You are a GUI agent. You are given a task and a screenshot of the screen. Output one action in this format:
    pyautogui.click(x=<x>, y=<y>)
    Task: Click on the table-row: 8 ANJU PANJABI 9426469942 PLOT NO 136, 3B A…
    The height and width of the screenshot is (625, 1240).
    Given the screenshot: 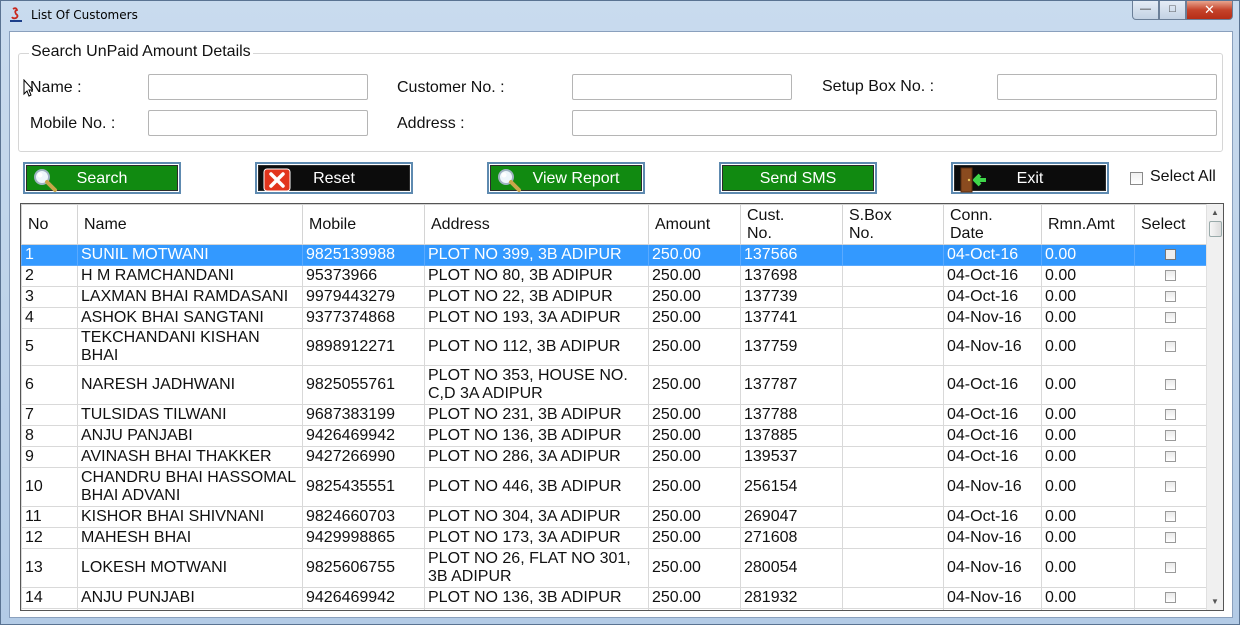 What is the action you would take?
    pyautogui.click(x=614, y=436)
    